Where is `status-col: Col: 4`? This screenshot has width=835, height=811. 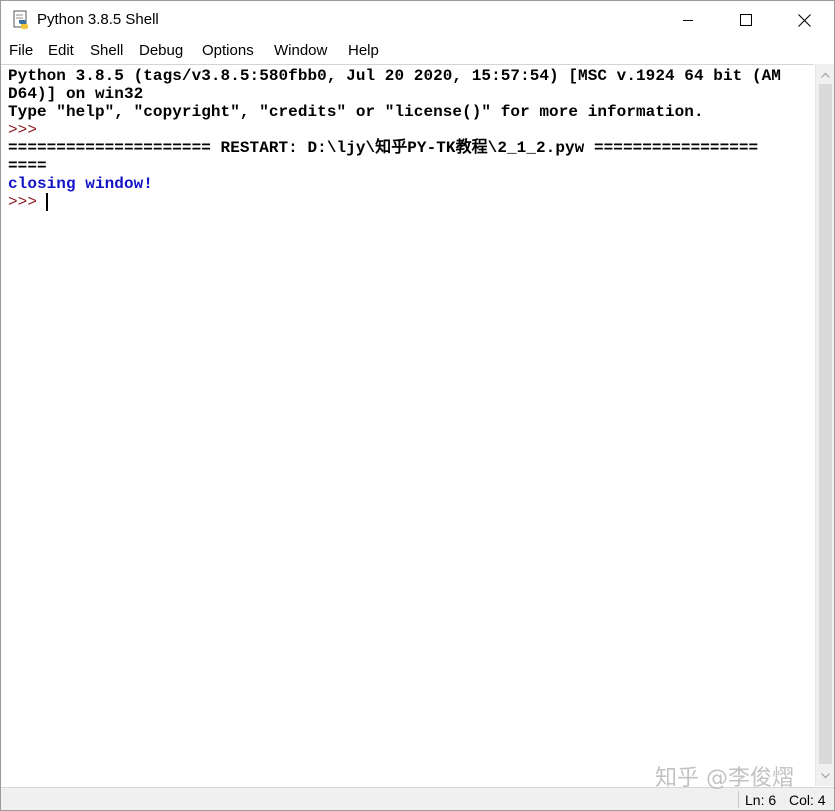 status-col: Col: 4 is located at coordinates (807, 800).